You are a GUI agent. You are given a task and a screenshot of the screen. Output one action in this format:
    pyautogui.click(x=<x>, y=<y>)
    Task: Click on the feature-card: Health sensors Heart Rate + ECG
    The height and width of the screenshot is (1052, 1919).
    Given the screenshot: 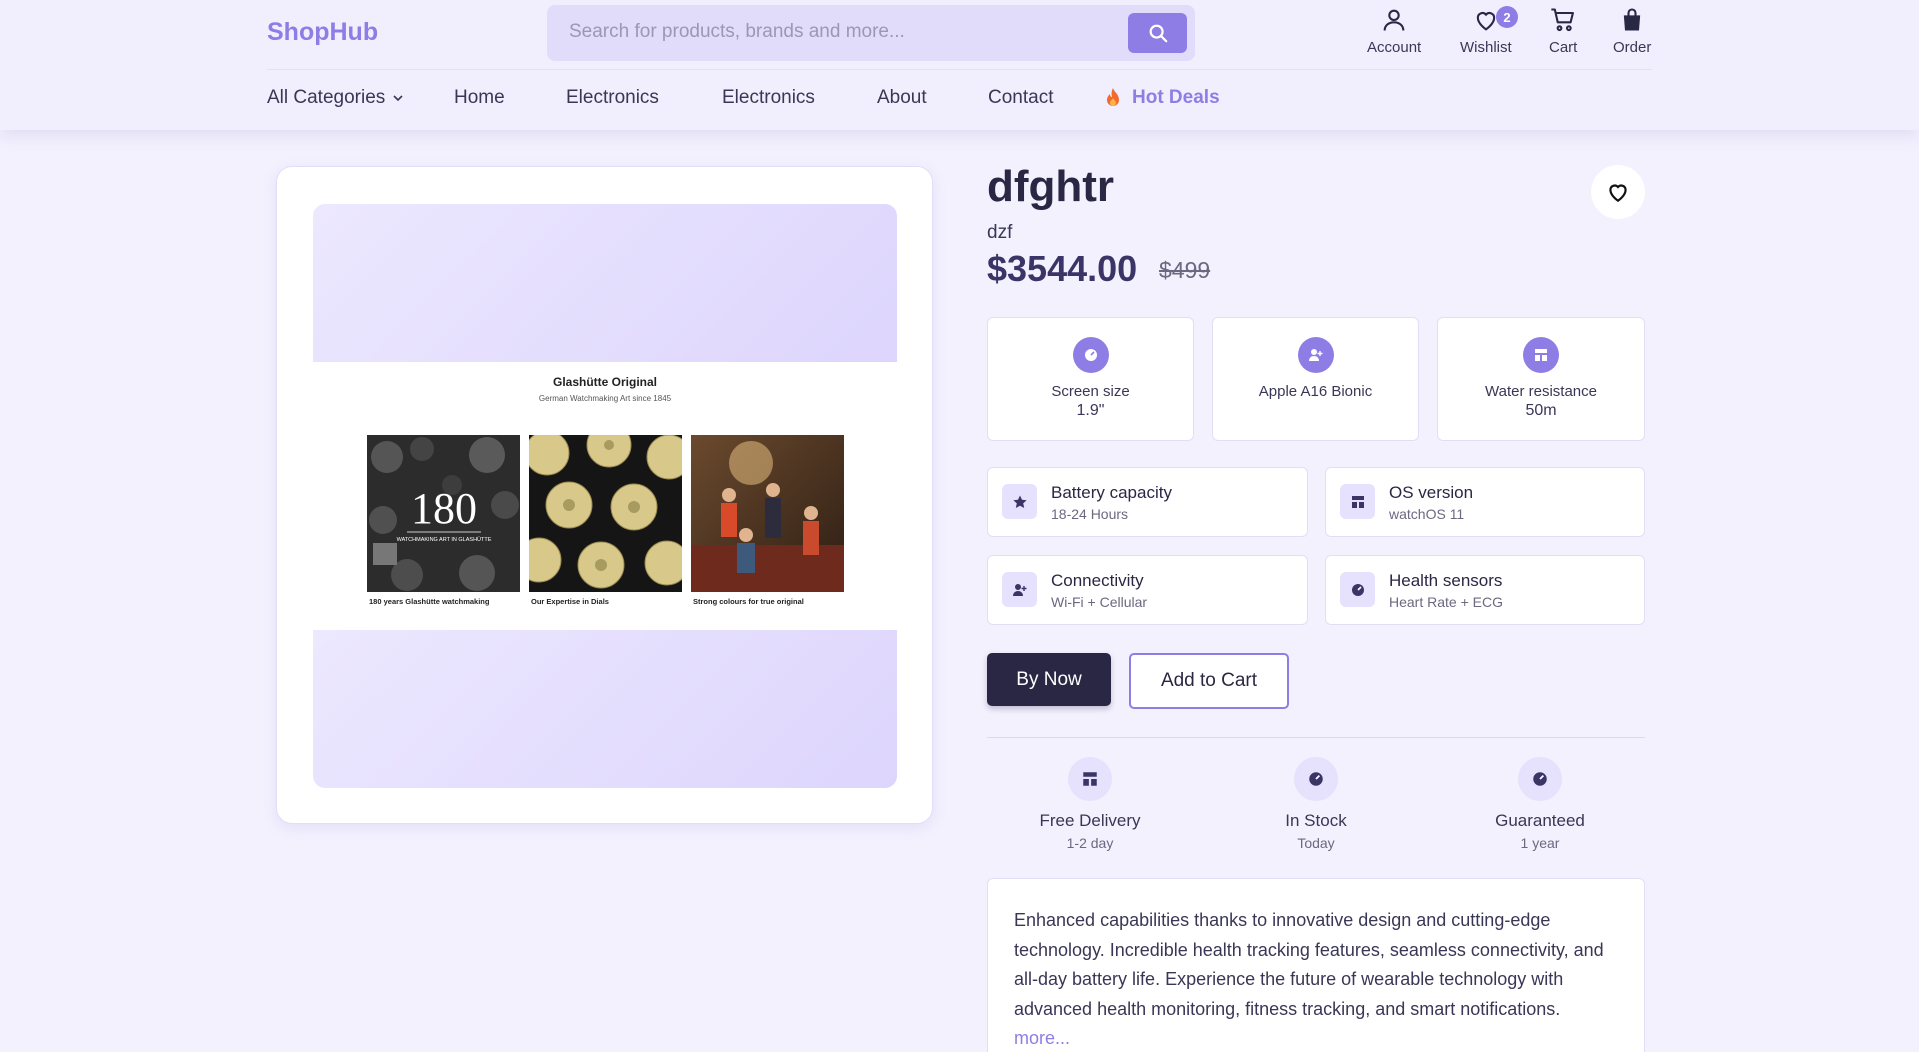 What is the action you would take?
    pyautogui.click(x=1485, y=590)
    